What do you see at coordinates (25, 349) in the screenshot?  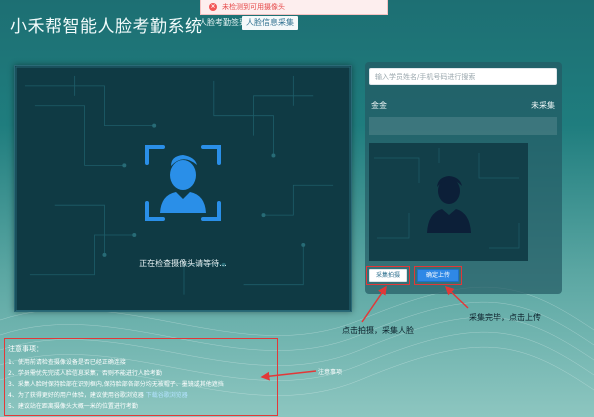 I see `notes-title: 注意事项：` at bounding box center [25, 349].